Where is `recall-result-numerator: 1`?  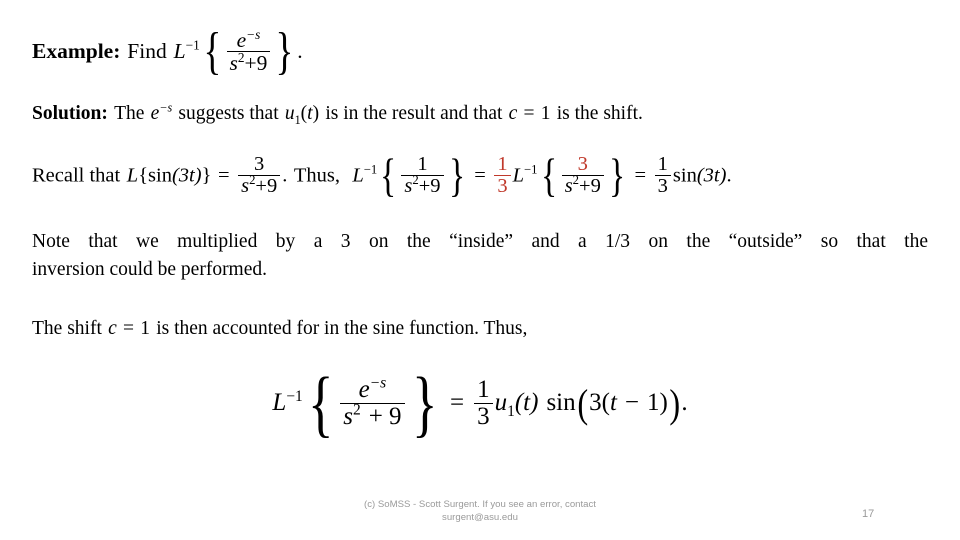
recall-result-numerator: 1 is located at coordinates (662, 163).